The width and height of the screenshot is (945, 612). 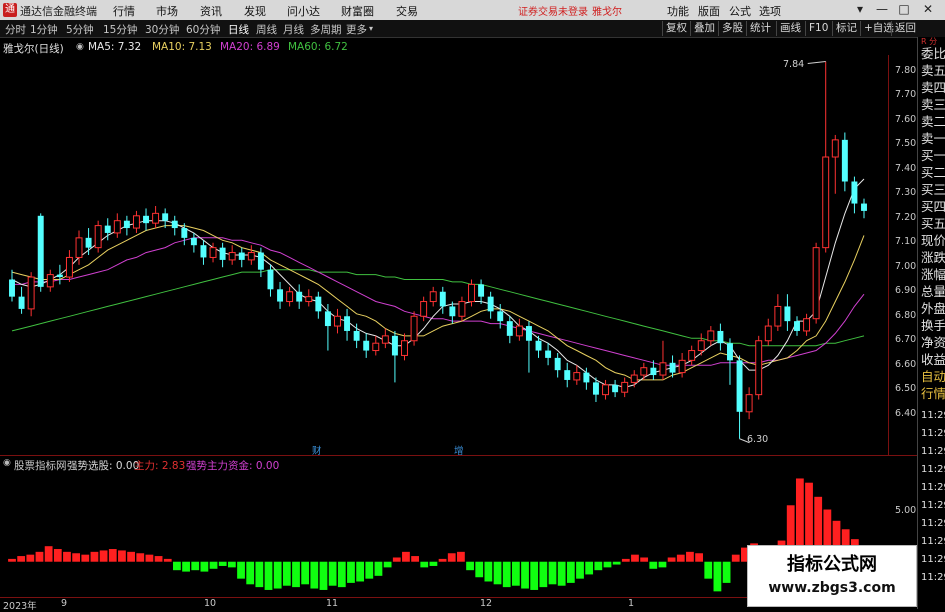 What do you see at coordinates (211, 11) in the screenshot?
I see `menu-zixun: 资讯` at bounding box center [211, 11].